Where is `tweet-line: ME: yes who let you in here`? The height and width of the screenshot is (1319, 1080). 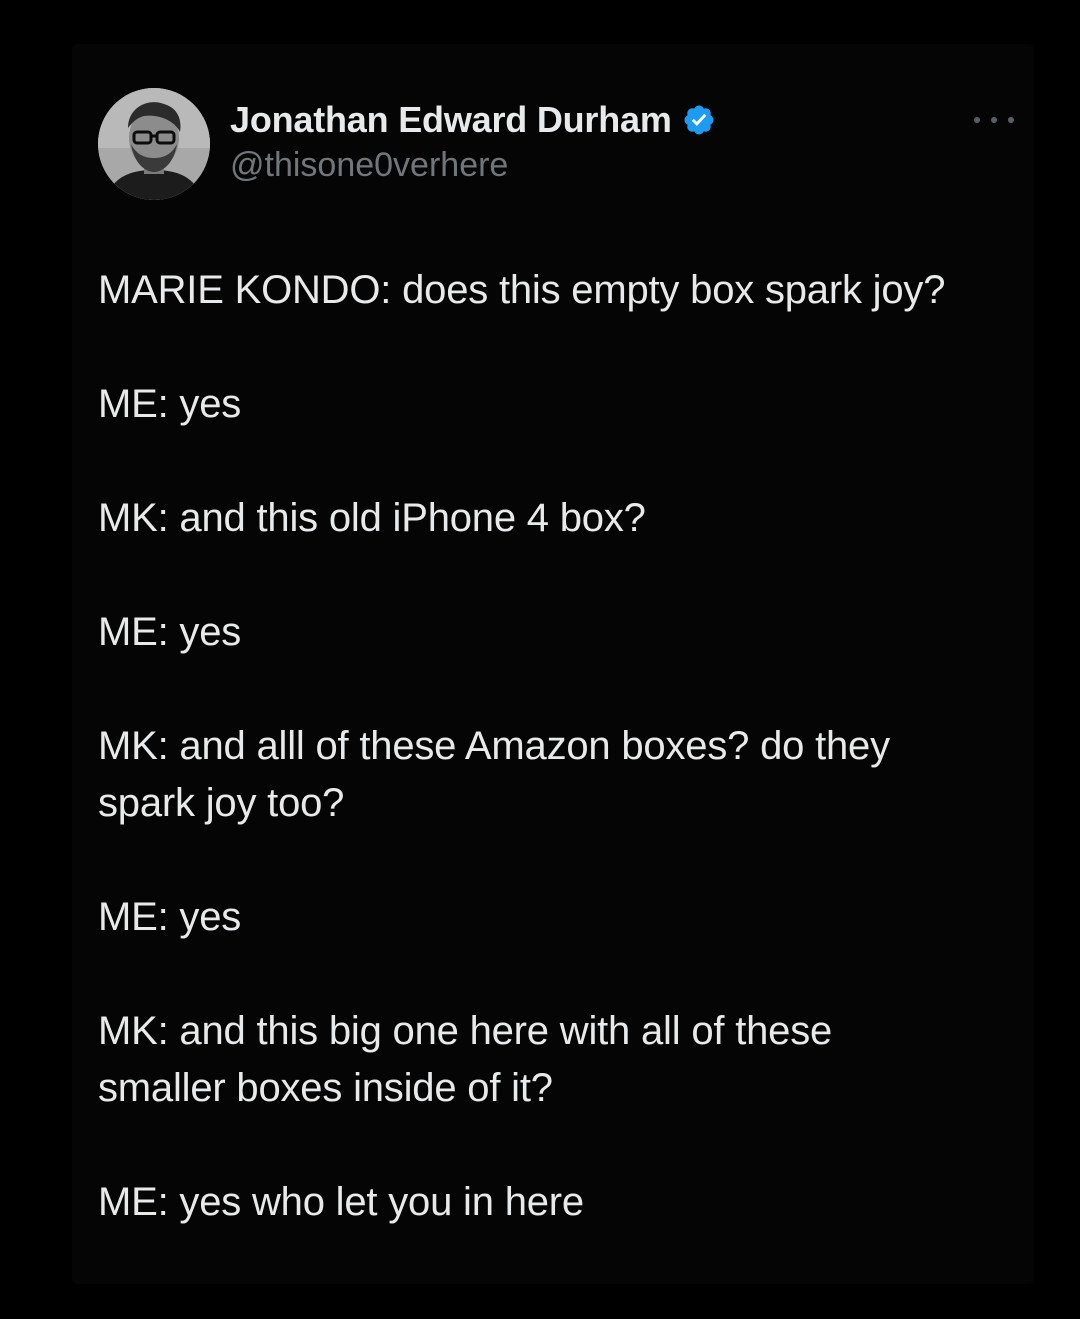 tweet-line: ME: yes who let you in here is located at coordinates (341, 1202).